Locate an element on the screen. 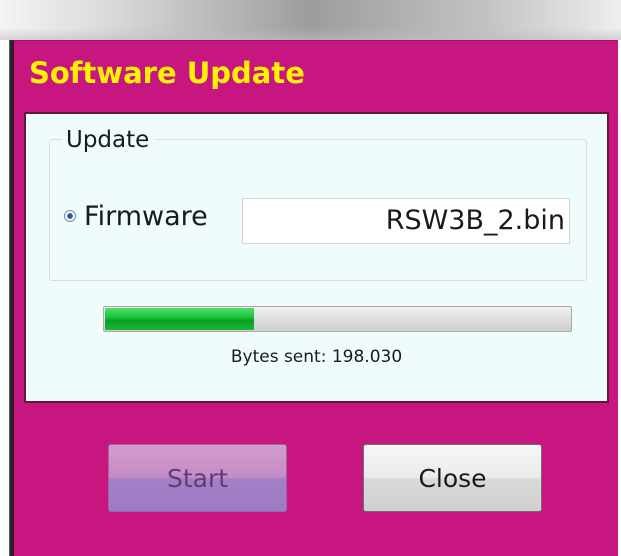  firmware-file-field: RSW3B_2.bin is located at coordinates (406, 221).